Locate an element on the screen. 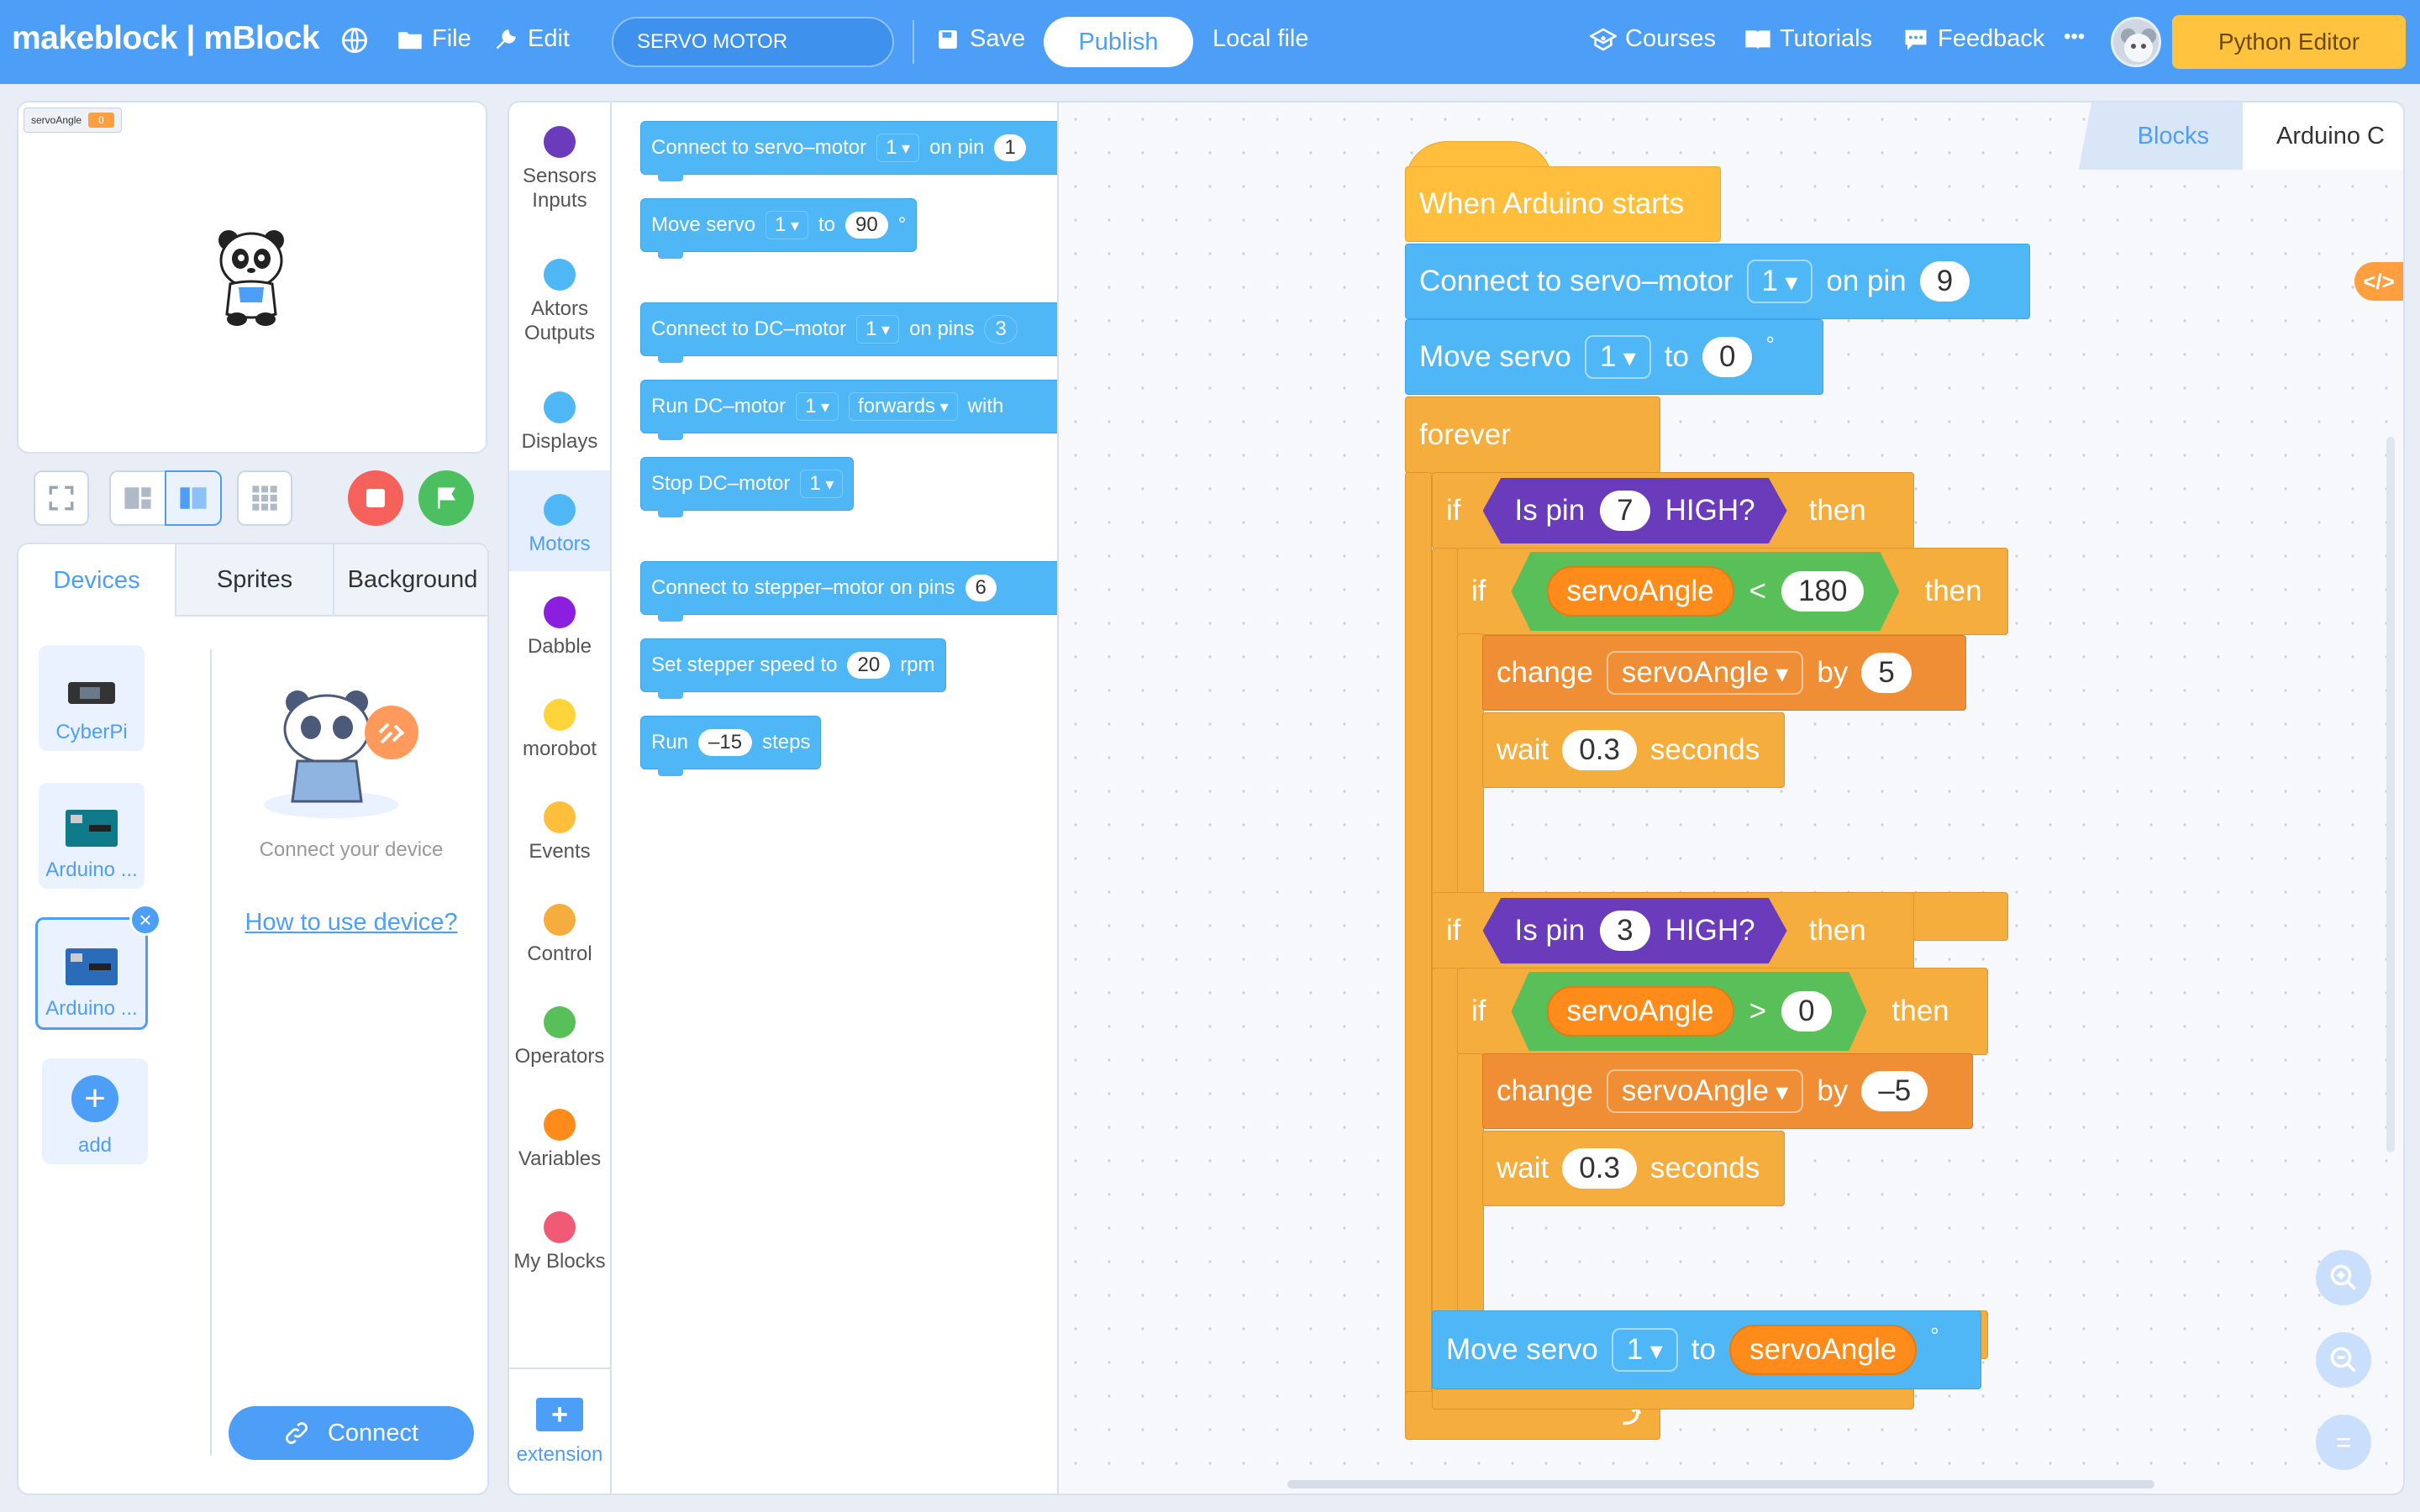  block-input: 7 is located at coordinates (1625, 511).